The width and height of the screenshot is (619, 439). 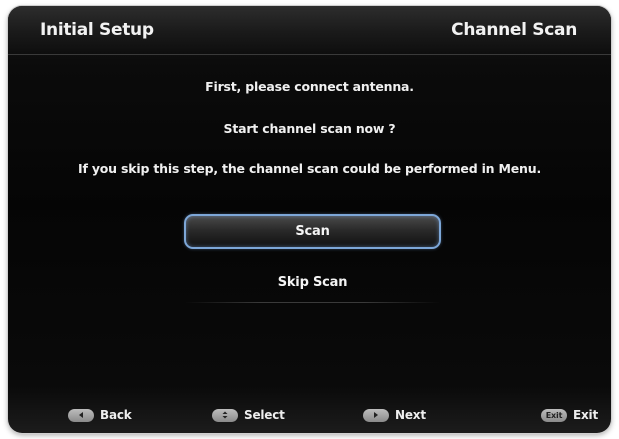 What do you see at coordinates (309, 417) in the screenshot?
I see `footer-hints: Back Select Next Exit Exit` at bounding box center [309, 417].